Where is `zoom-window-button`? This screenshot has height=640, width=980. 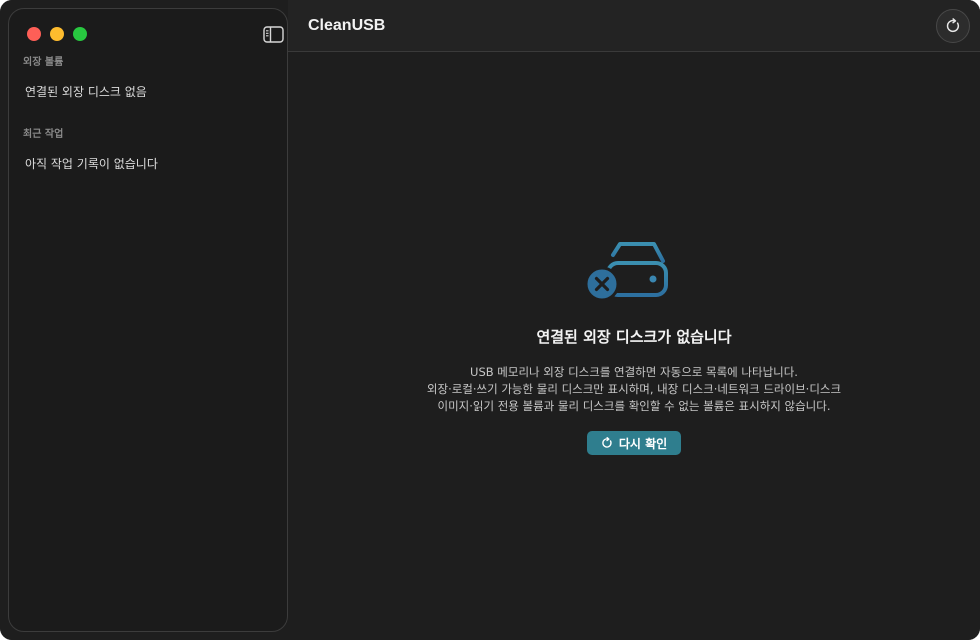
zoom-window-button is located at coordinates (80, 34).